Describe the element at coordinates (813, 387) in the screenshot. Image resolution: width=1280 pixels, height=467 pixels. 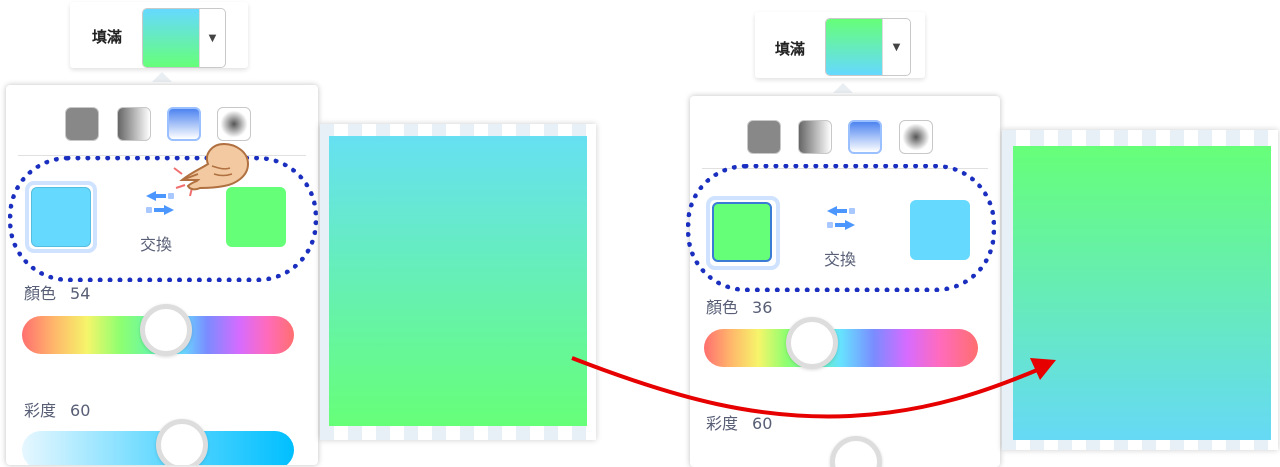
I see `transition-arrow` at that location.